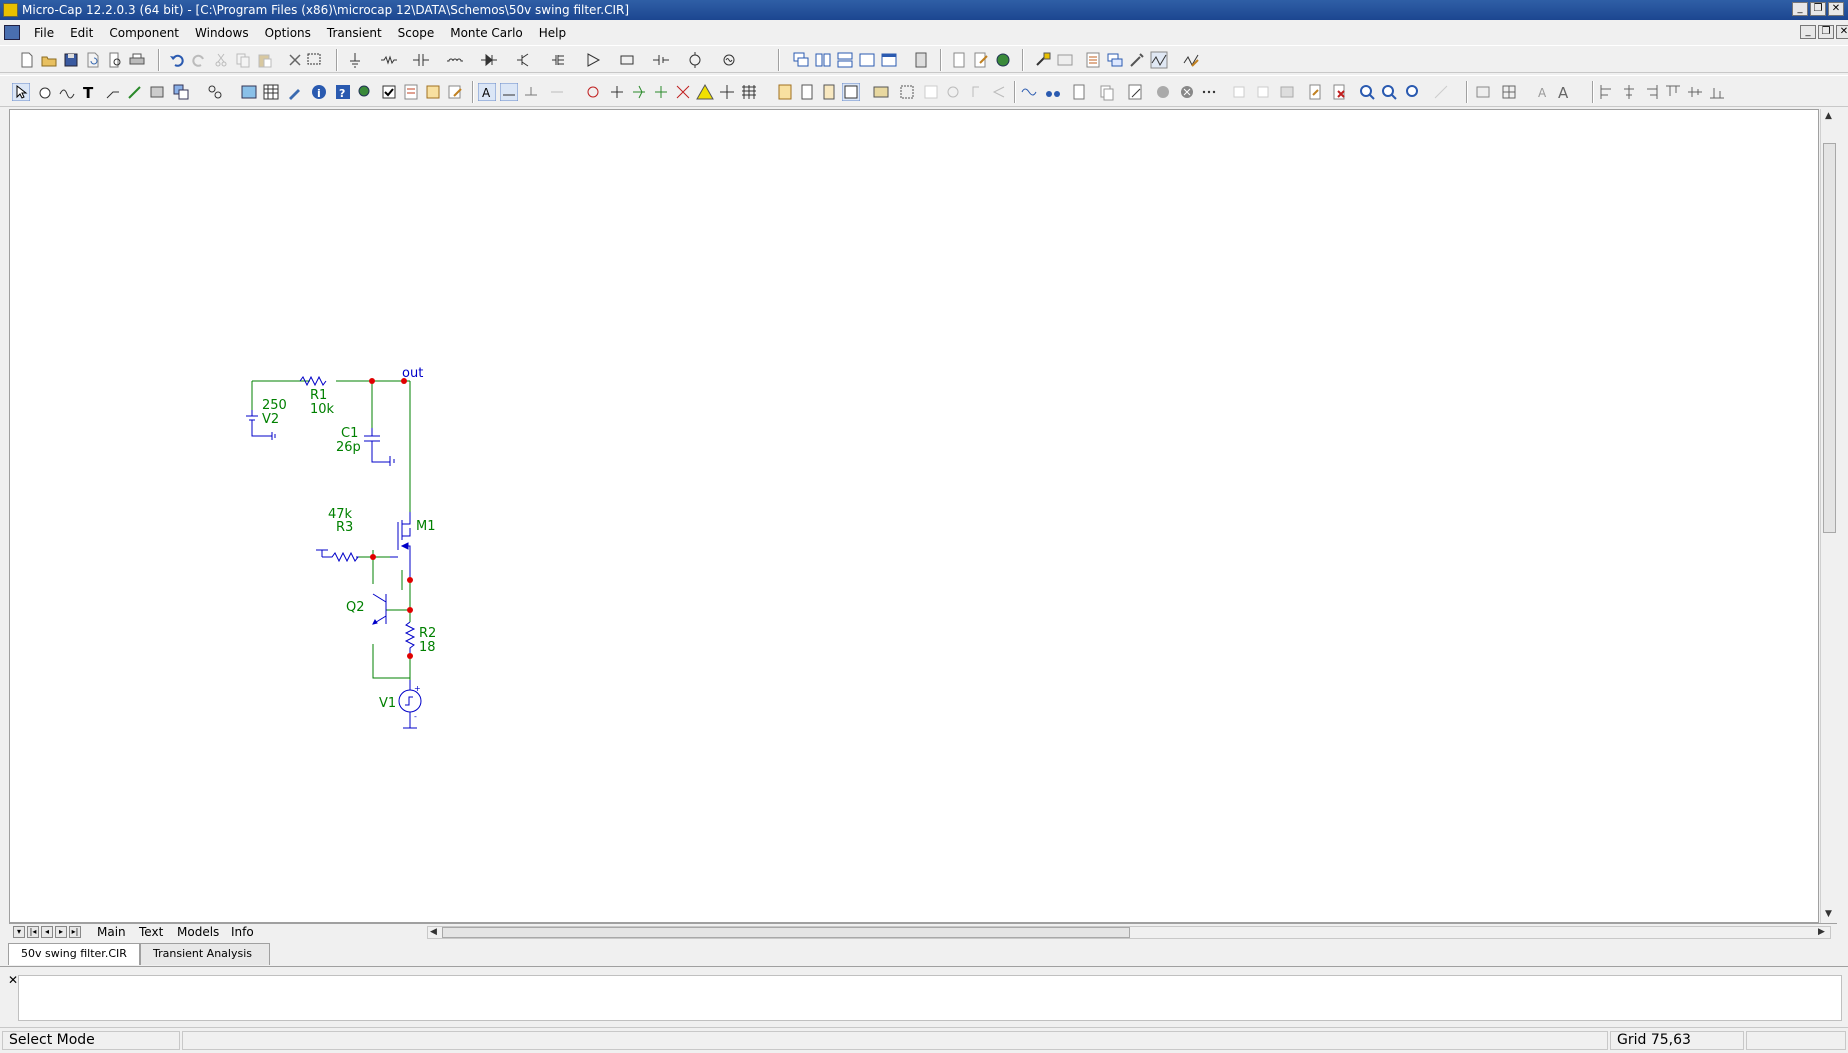 The width and height of the screenshot is (1848, 1053). Describe the element at coordinates (486, 33) in the screenshot. I see `menu-monte-carlo: Monte Carlo` at that location.